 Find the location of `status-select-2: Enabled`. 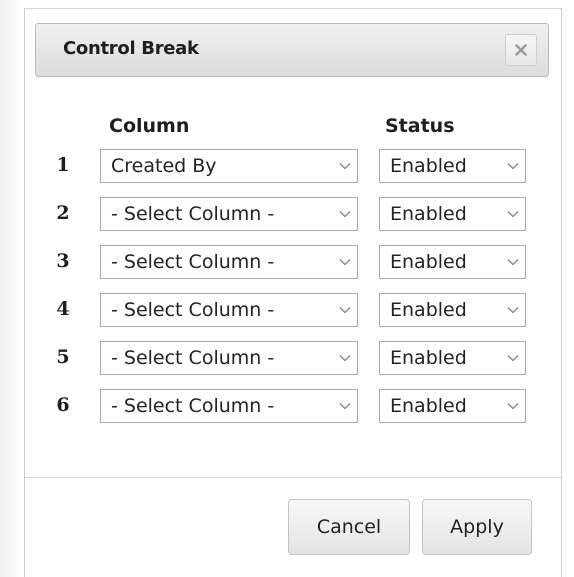

status-select-2: Enabled is located at coordinates (452, 214).